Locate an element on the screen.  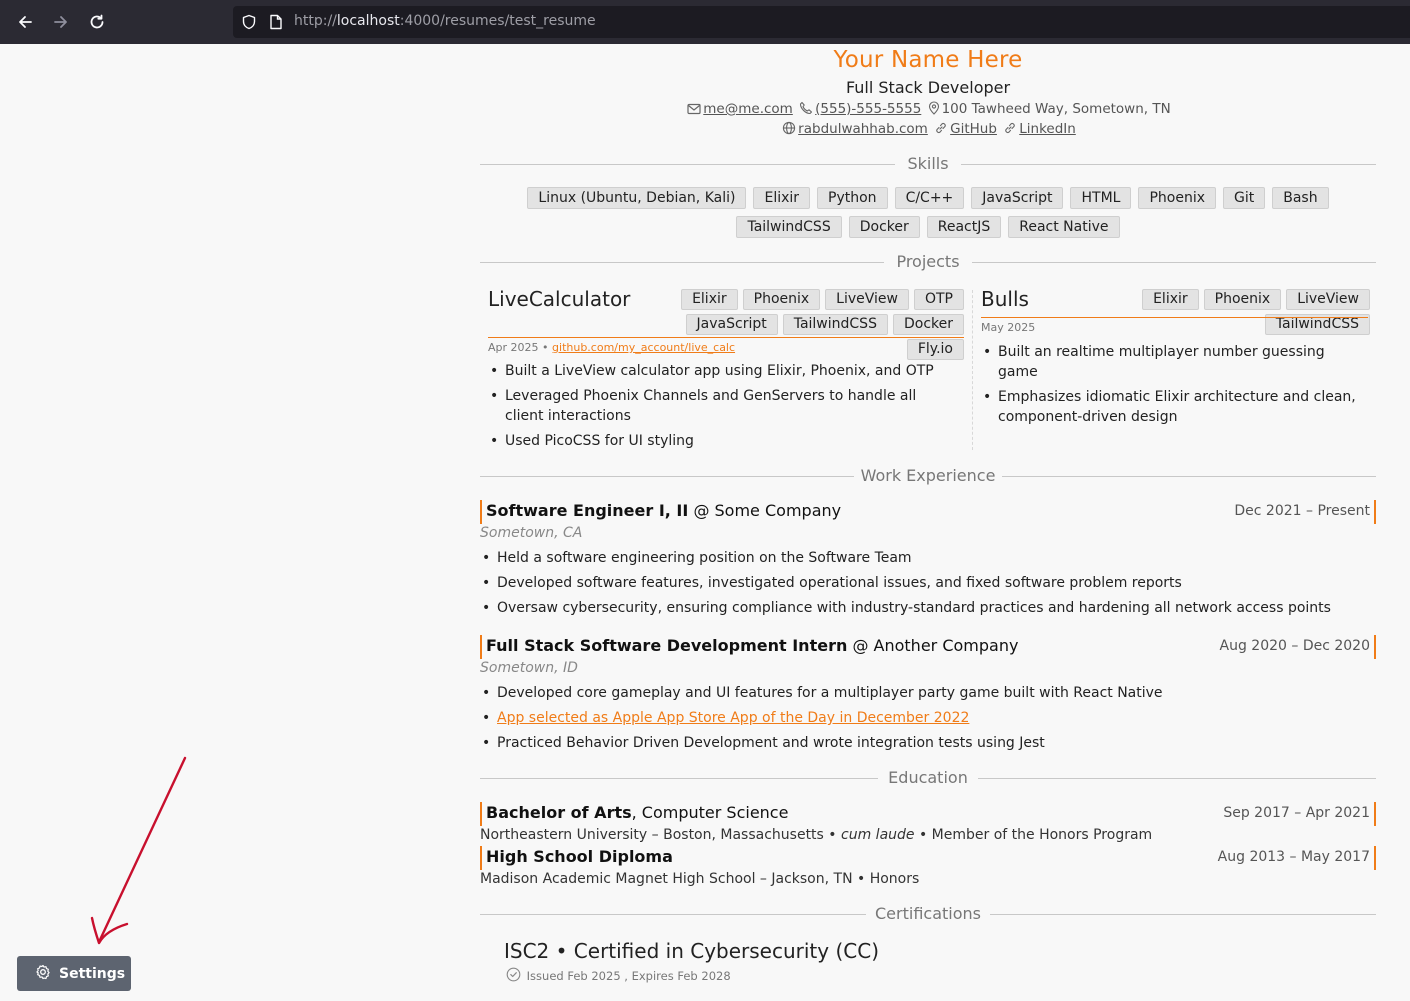
github-link: GitHub is located at coordinates (973, 129).